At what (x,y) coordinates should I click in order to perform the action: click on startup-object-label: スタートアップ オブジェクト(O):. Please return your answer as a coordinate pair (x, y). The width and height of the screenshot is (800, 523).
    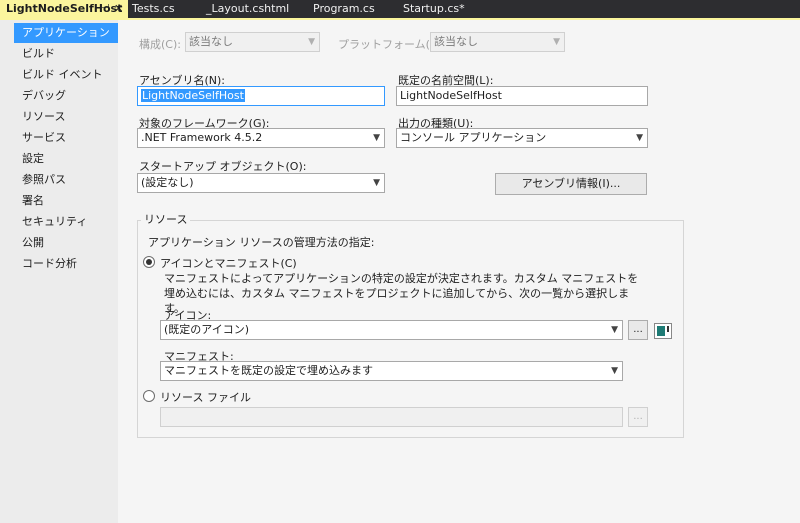
    Looking at the image, I should click on (223, 166).